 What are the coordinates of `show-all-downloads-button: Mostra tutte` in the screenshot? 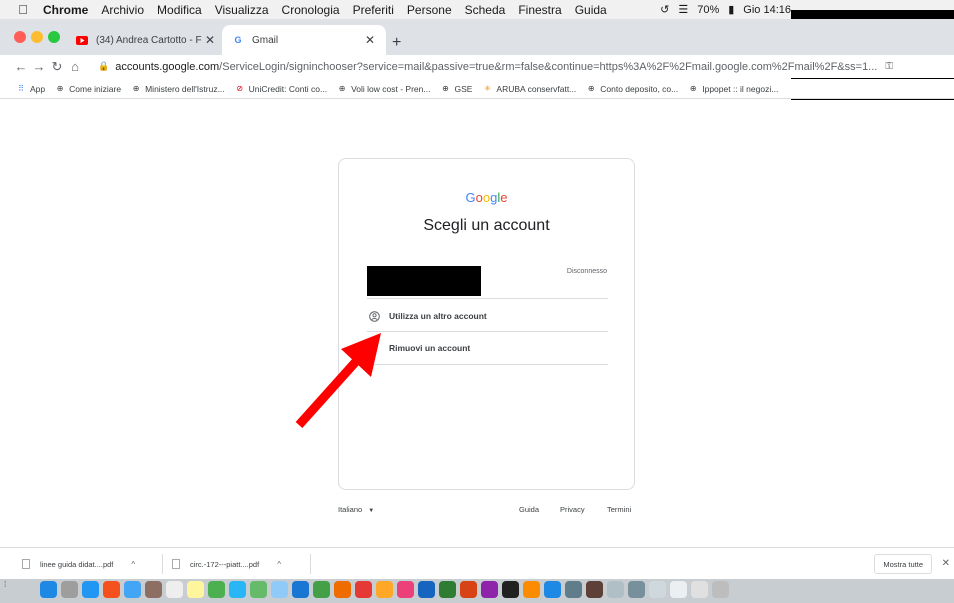 It's located at (903, 564).